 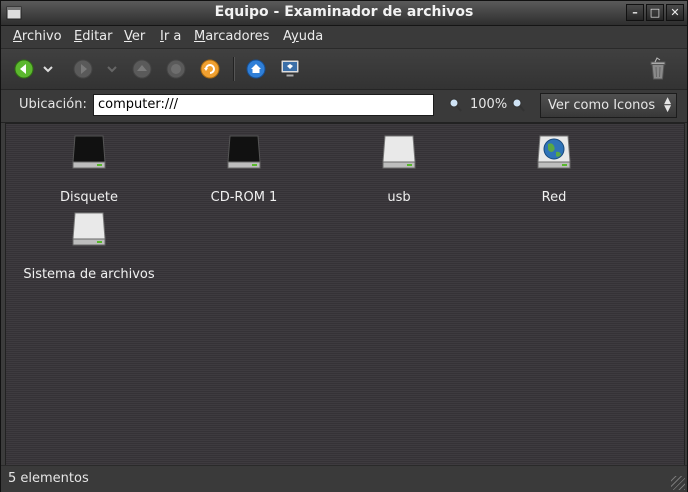 I want to click on forward-dropdown-icon, so click(x=112, y=69).